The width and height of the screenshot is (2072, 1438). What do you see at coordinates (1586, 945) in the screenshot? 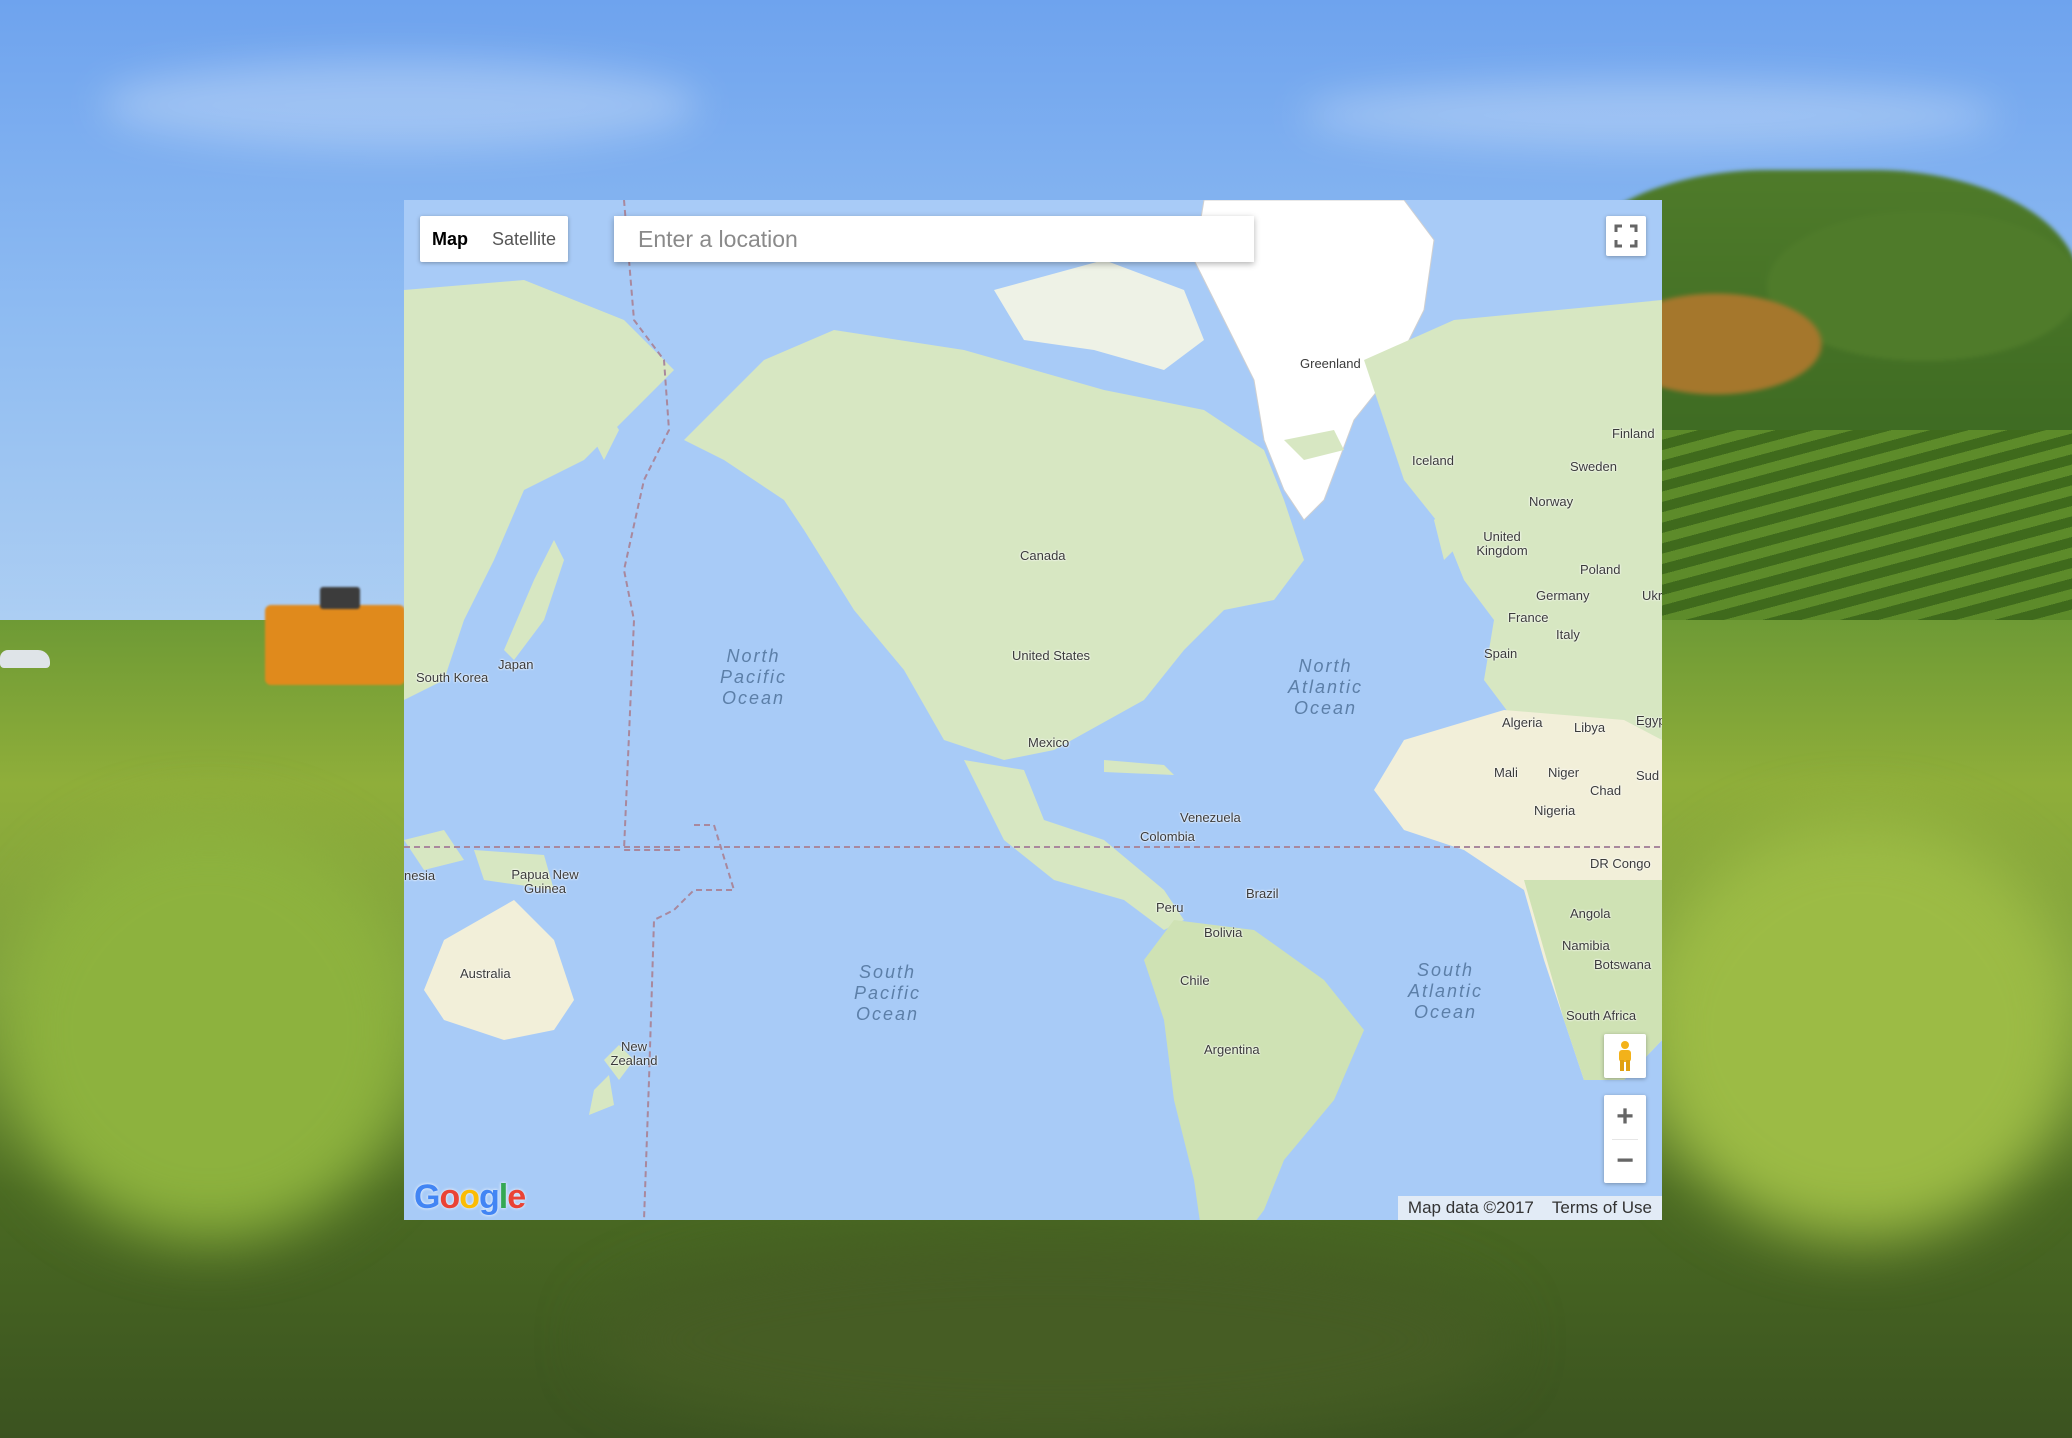
I see `map-label: Namibia` at bounding box center [1586, 945].